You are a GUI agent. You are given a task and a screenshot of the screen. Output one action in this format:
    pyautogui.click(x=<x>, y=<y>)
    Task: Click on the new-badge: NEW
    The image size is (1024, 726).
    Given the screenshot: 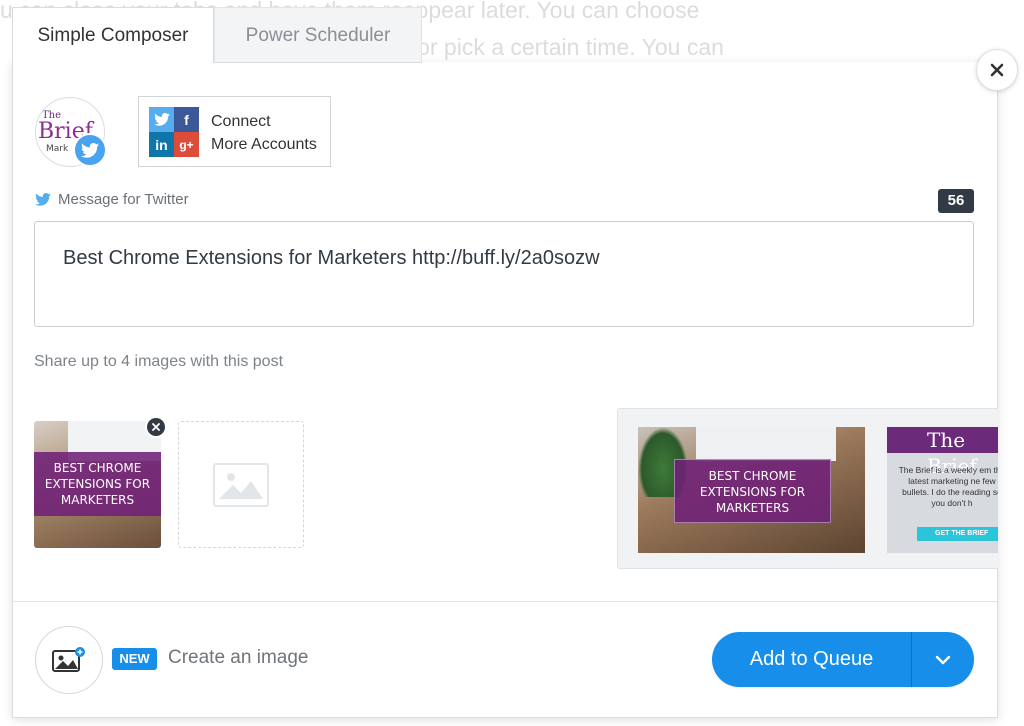 What is the action you would take?
    pyautogui.click(x=134, y=659)
    